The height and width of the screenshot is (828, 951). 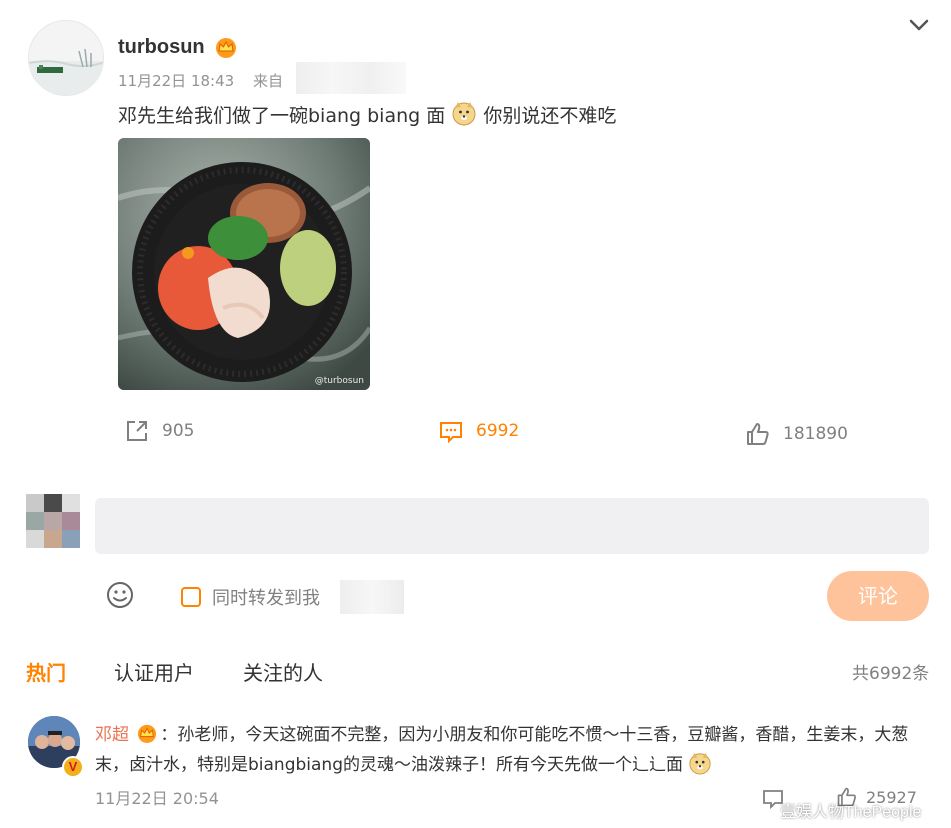 What do you see at coordinates (891, 674) in the screenshot?
I see `total-comment-count: 共6992条` at bounding box center [891, 674].